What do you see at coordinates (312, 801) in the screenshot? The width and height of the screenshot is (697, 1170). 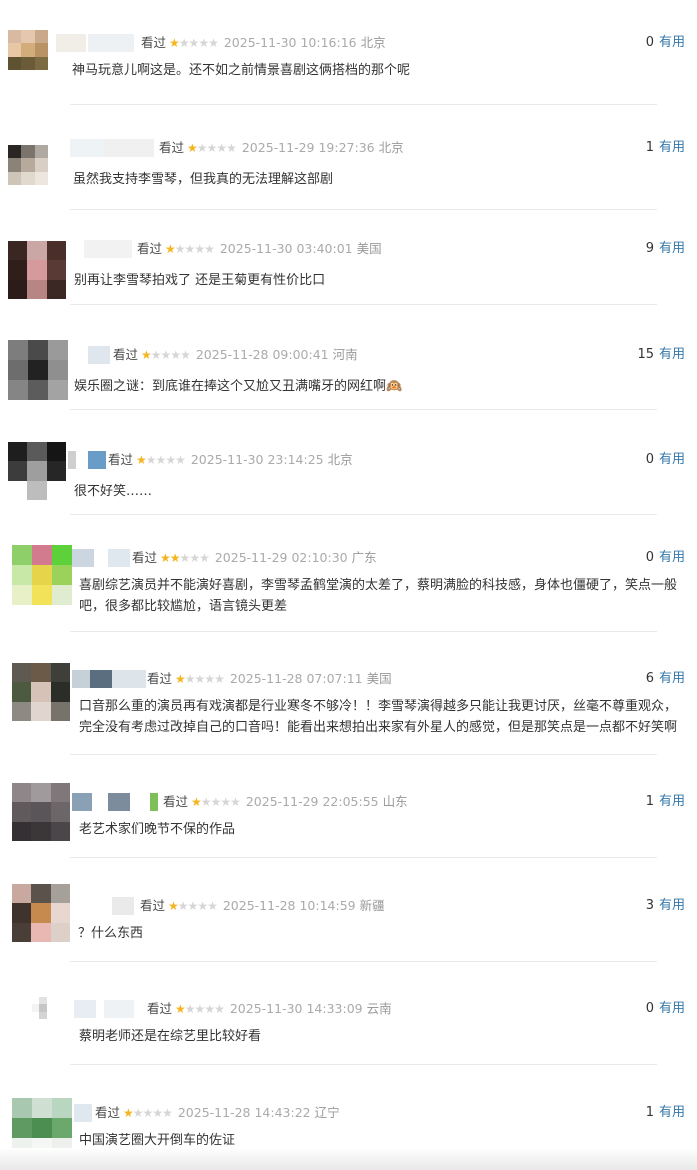 I see `review-time: 2025-11-29 22:05:55` at bounding box center [312, 801].